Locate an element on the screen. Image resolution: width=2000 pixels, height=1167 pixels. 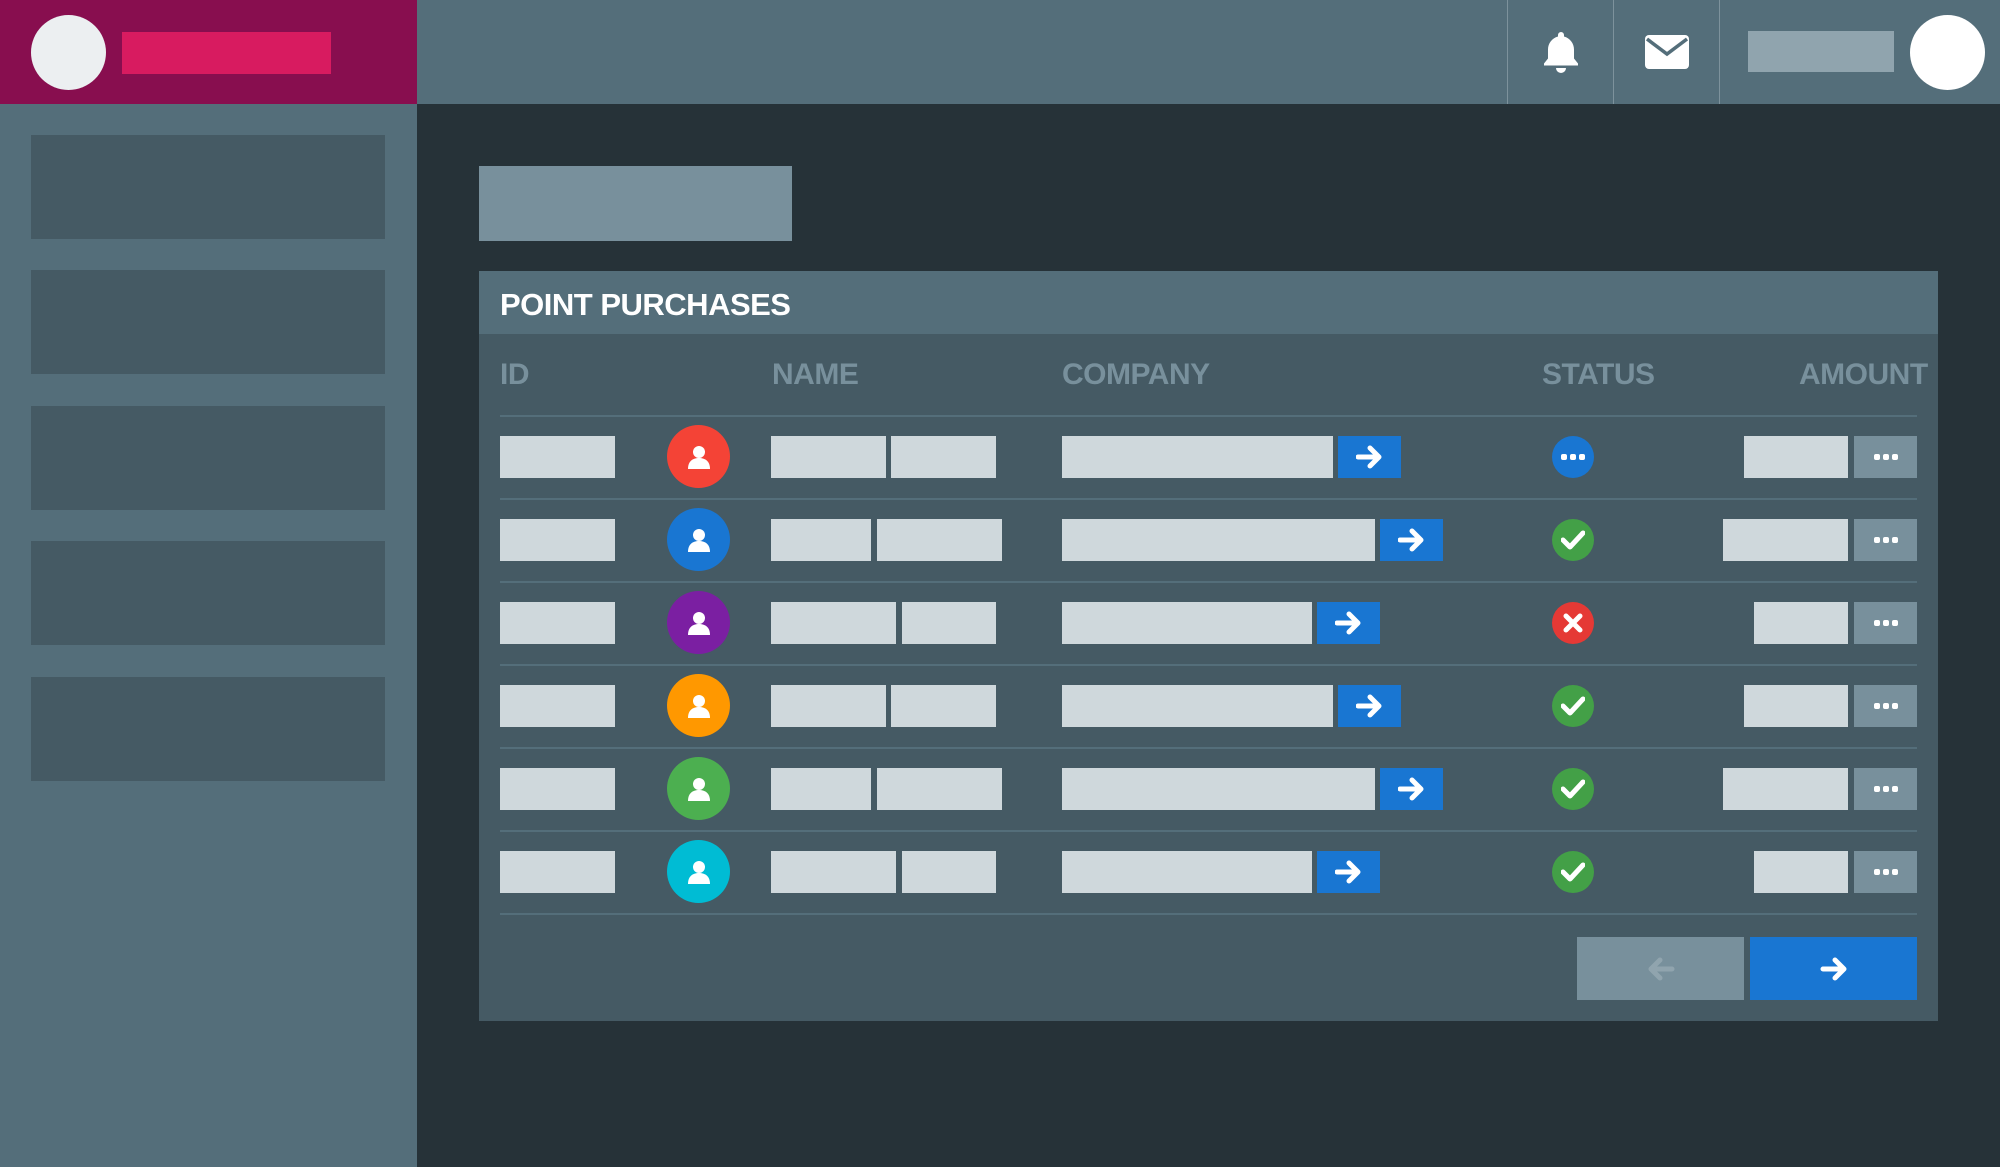
column-header-status: STATUS is located at coordinates (1598, 374).